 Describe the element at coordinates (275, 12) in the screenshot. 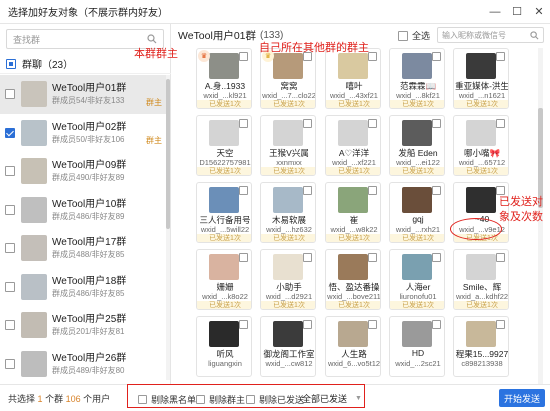

I see `title-bar: 选择加好友对象（不展示群内好友） — ☐ ✕` at that location.